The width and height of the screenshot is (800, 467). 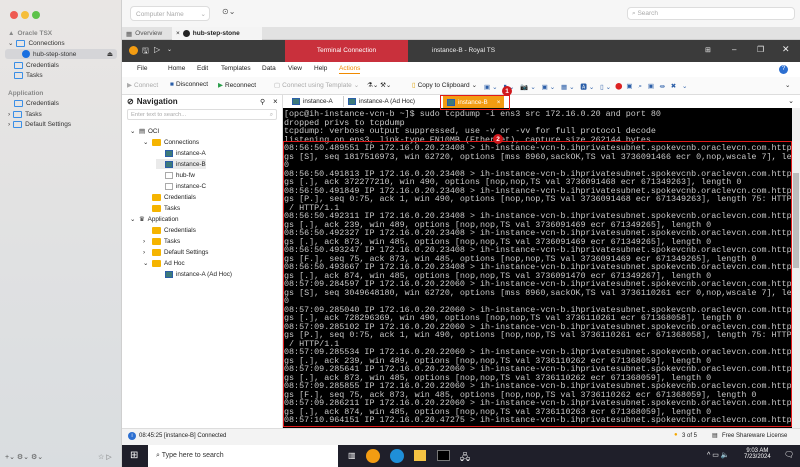 What do you see at coordinates (243, 456) in the screenshot?
I see `taskbar-search-input: ⌕ Type here to search` at bounding box center [243, 456].